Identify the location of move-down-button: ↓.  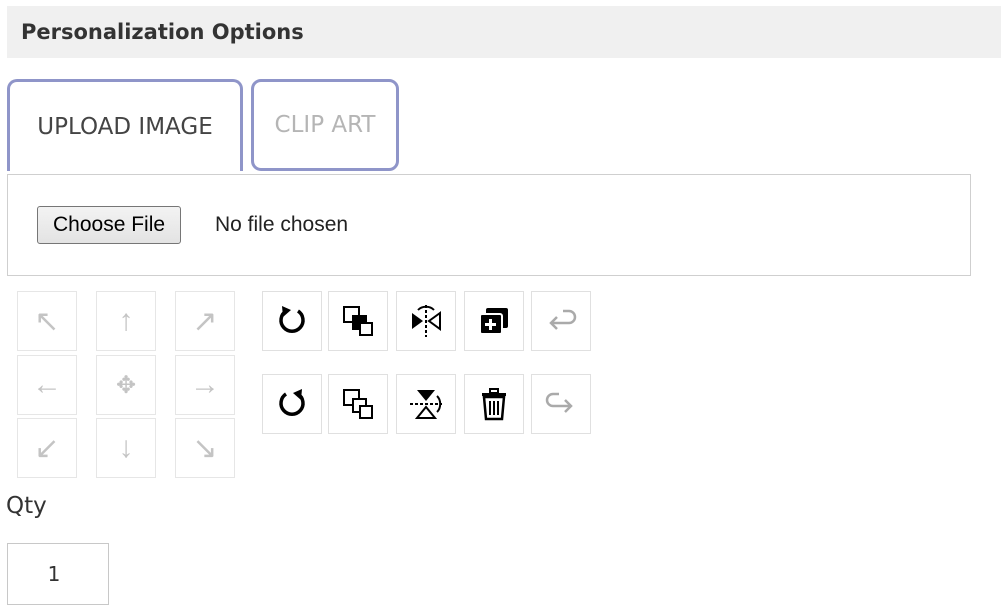
(126, 448).